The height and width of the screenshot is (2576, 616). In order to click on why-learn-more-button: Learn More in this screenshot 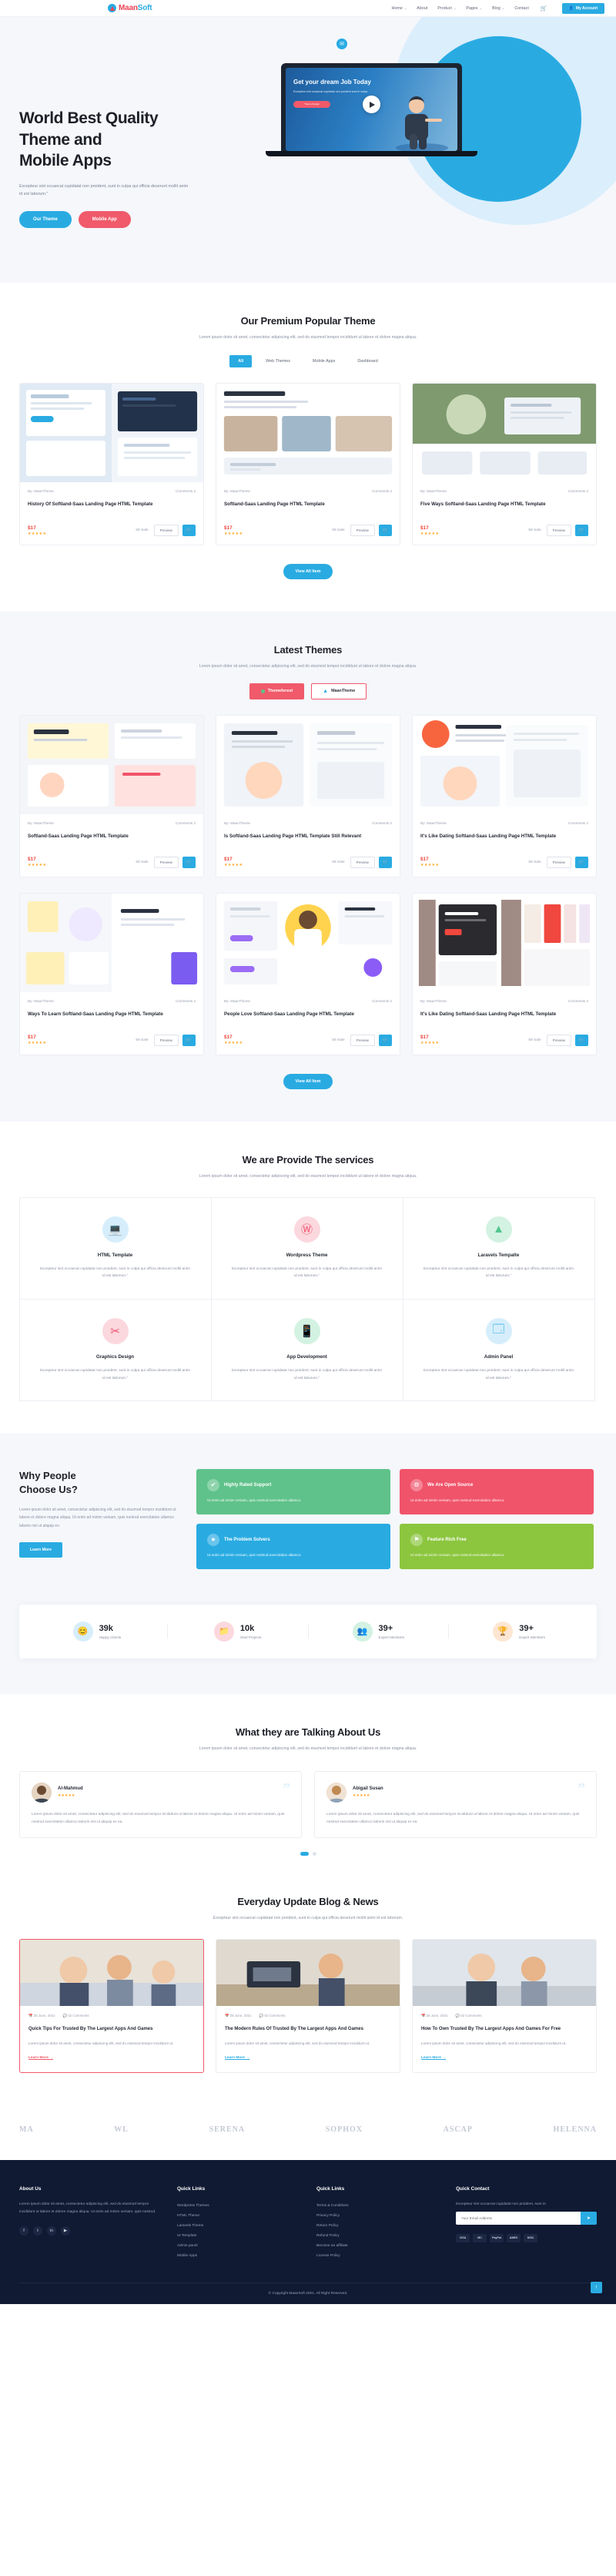, I will do `click(40, 1550)`.